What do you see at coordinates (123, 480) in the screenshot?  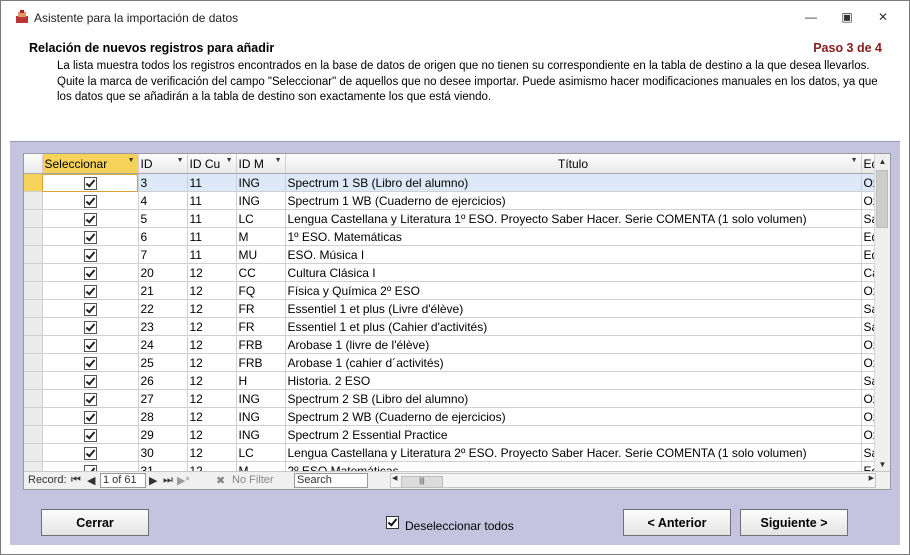 I see `record-number-field: 1 of 61` at bounding box center [123, 480].